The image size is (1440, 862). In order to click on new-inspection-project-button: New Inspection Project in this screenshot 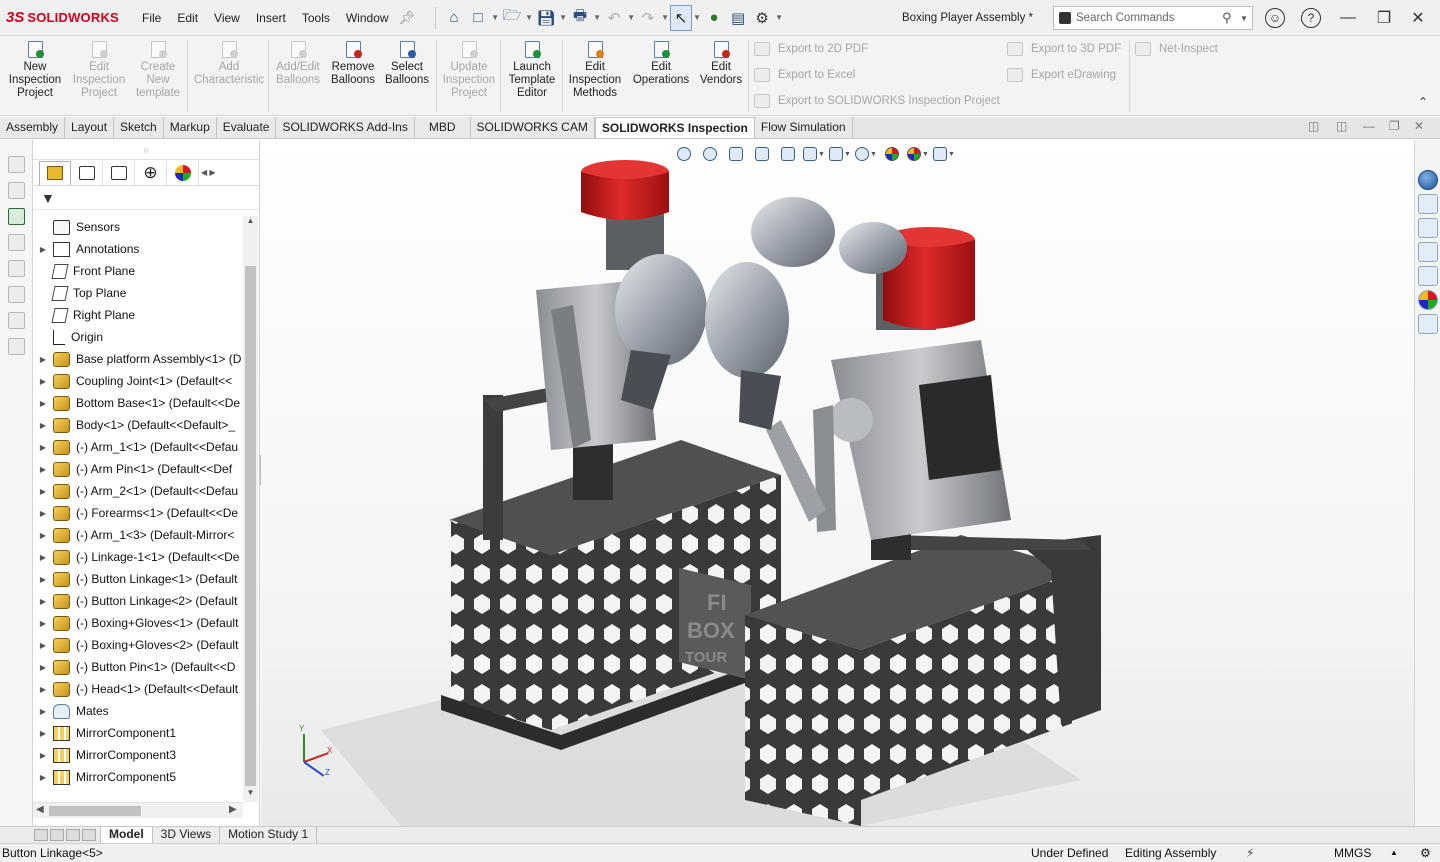, I will do `click(35, 70)`.